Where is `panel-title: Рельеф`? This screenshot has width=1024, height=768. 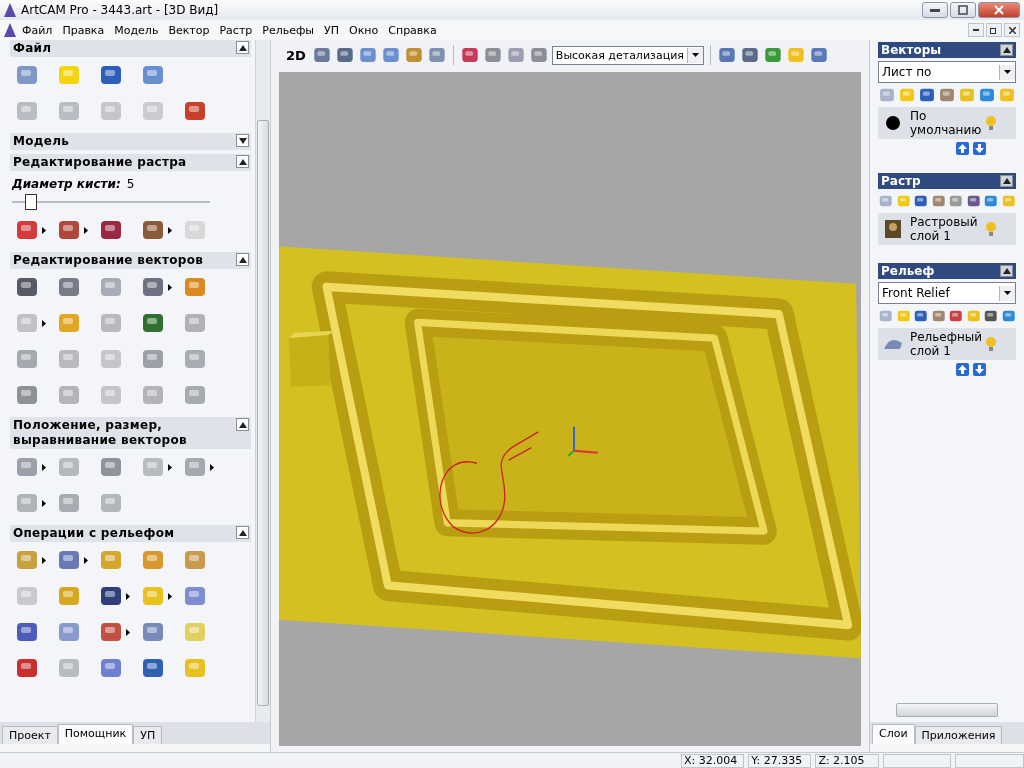 panel-title: Рельеф is located at coordinates (908, 271).